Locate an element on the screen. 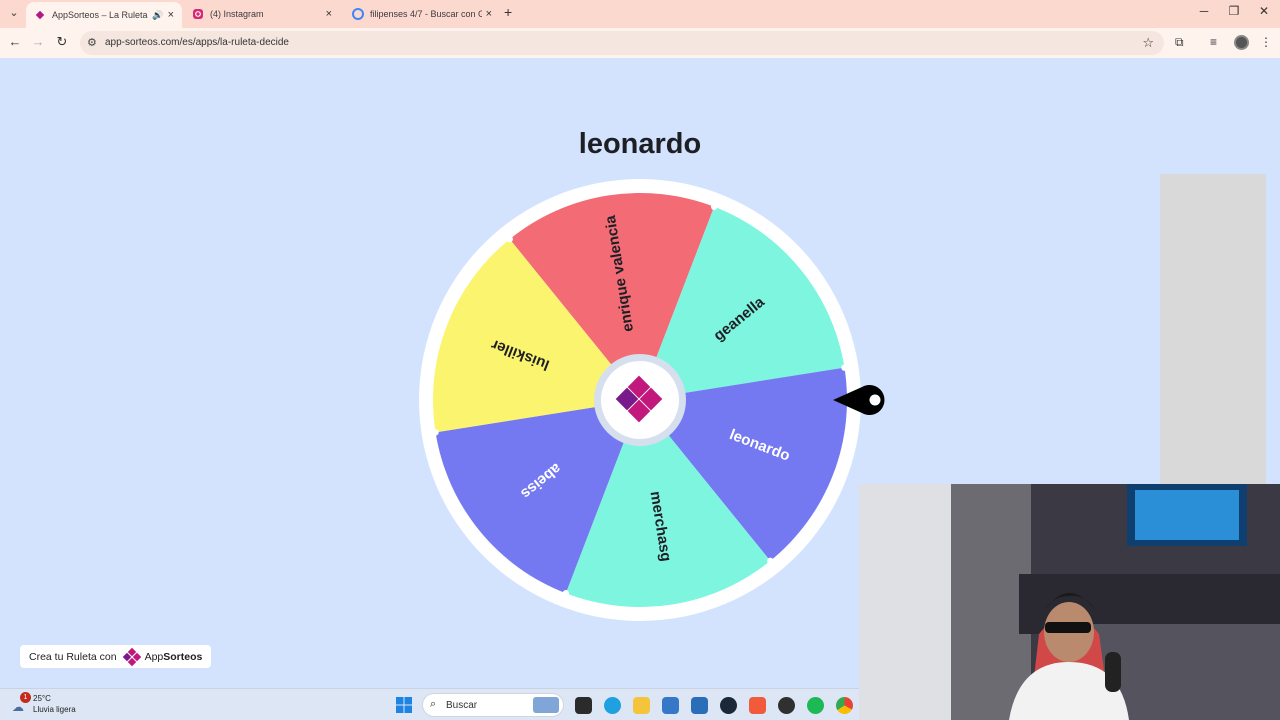 This screenshot has width=1280, height=720. instagram-favicon-icon is located at coordinates (198, 14).